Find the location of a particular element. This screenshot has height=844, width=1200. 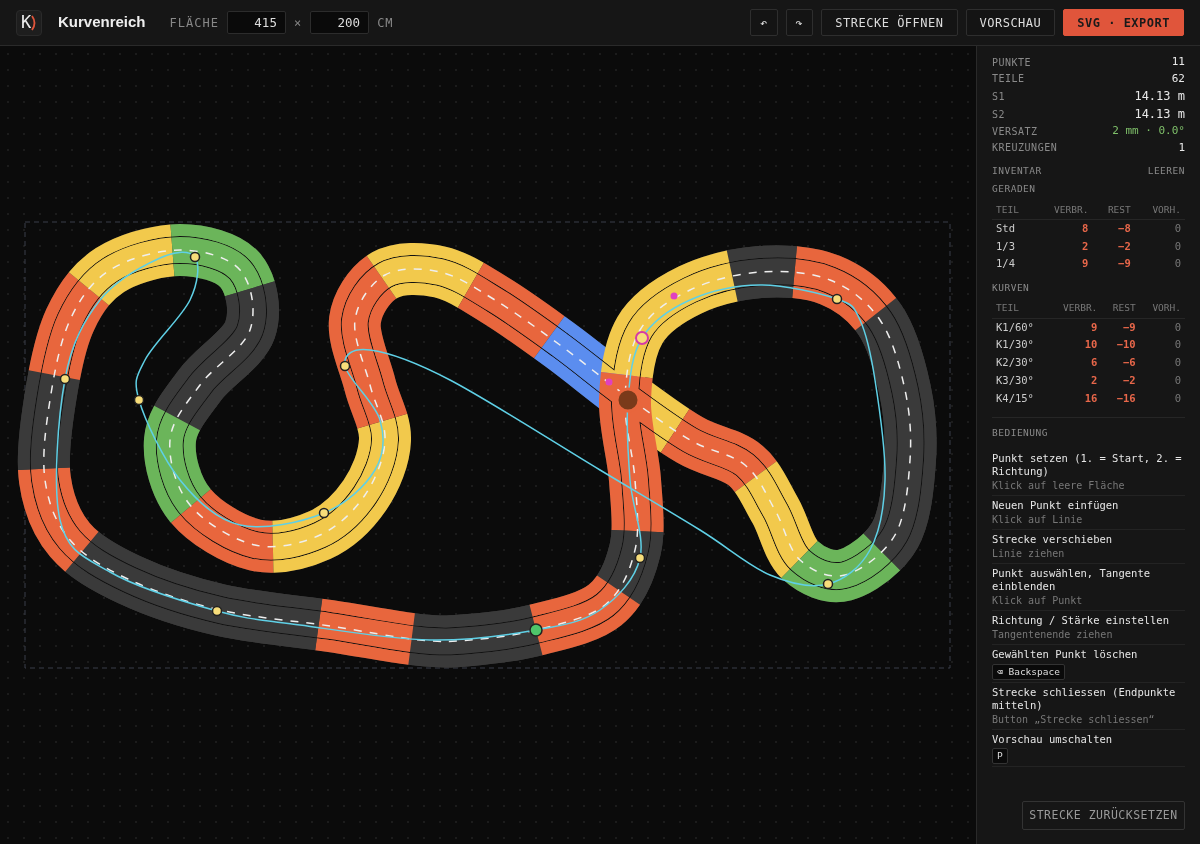

open-button: STRECKE ÖFFNEN is located at coordinates (889, 22).